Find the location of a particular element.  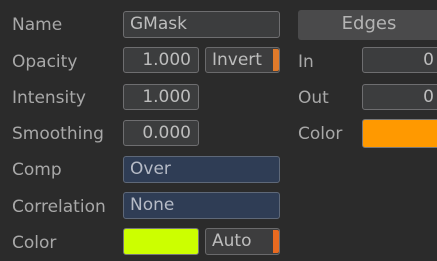

name-label: Name is located at coordinates (37, 25).